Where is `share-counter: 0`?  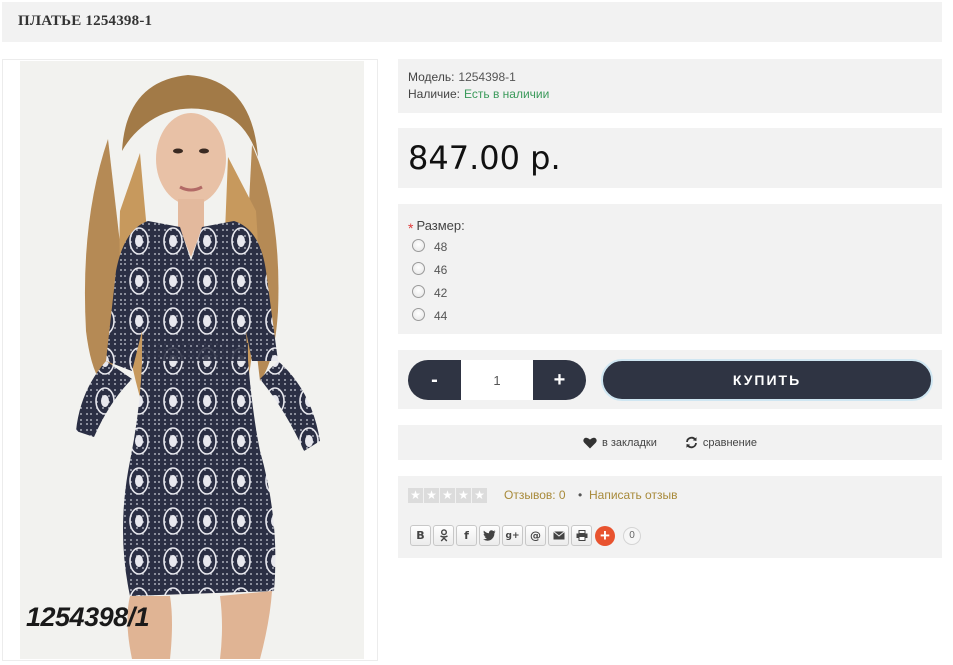 share-counter: 0 is located at coordinates (632, 535).